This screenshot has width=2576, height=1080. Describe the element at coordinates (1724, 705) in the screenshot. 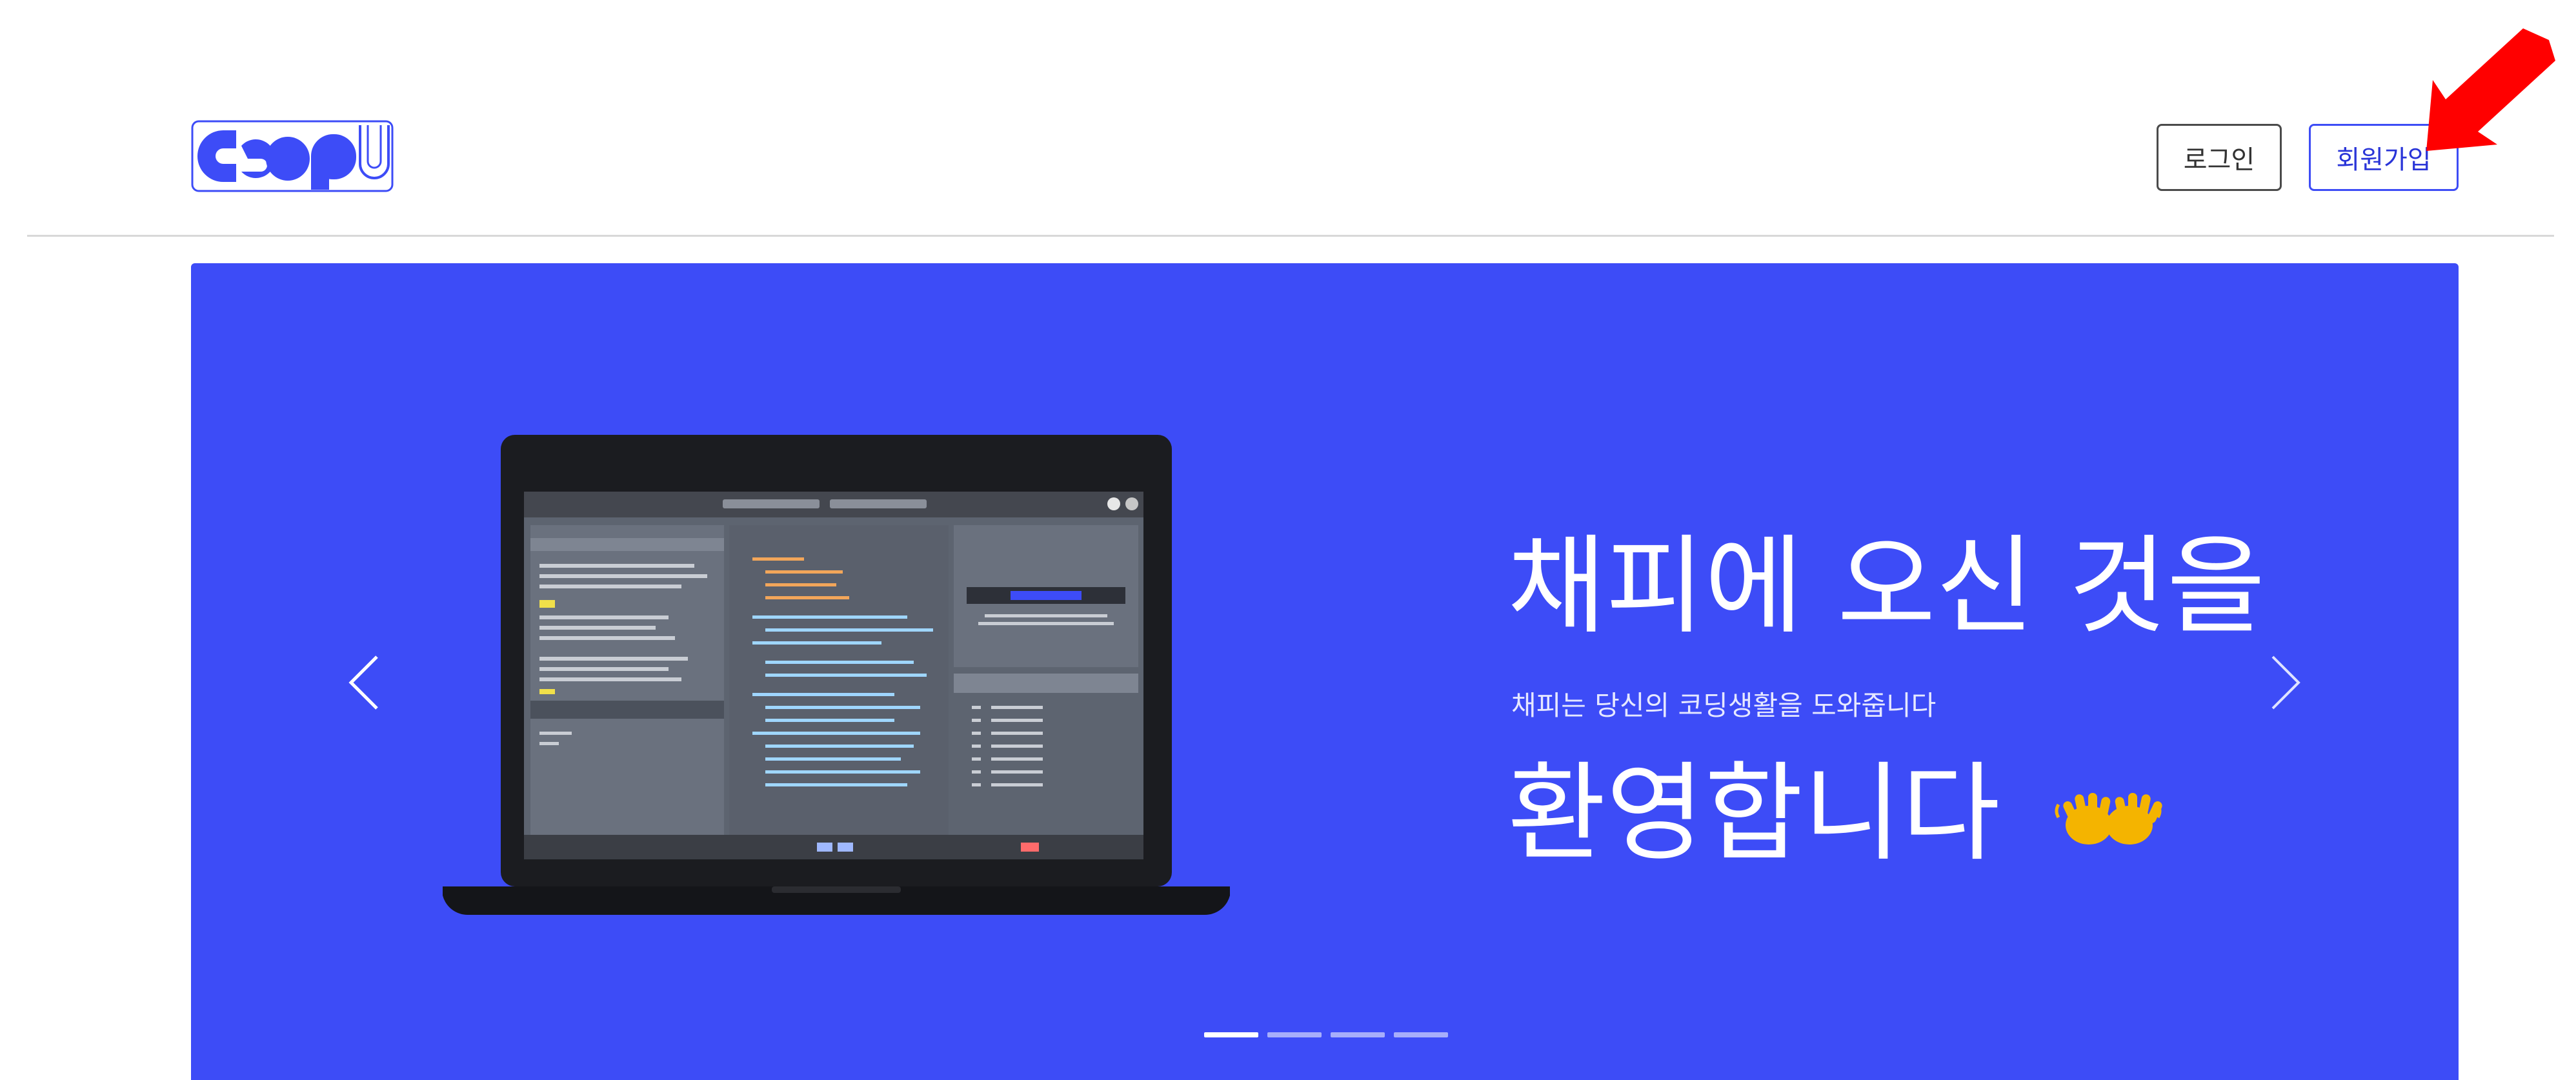

I see `hero-subtitle: 채피는 당신의 코딩생활을 도와줍니다` at that location.